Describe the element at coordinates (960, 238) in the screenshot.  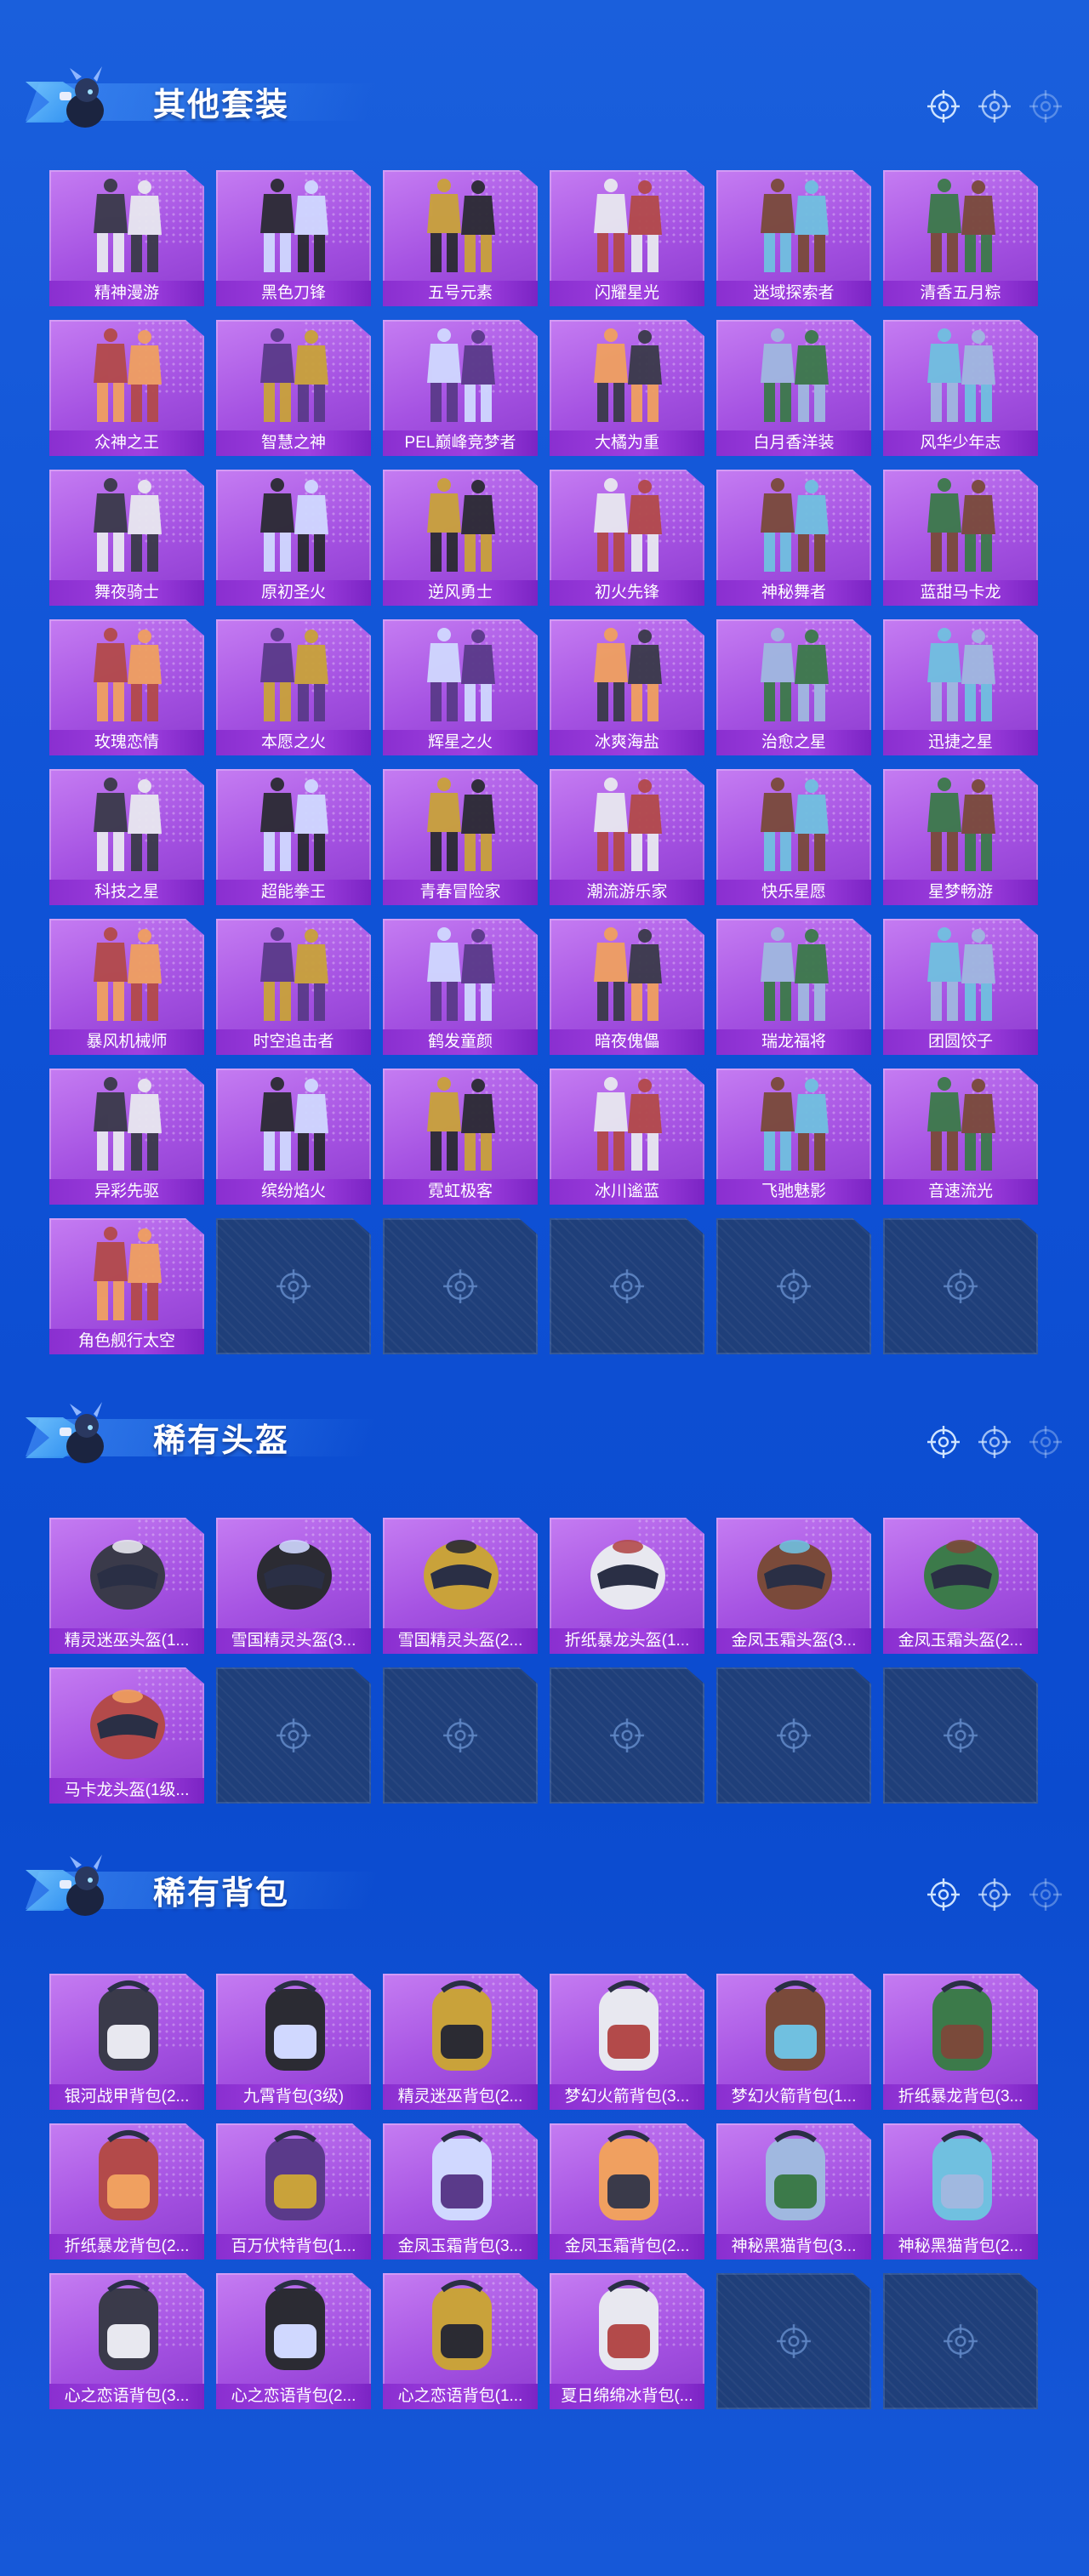
I see `outfit-card: 清香五月粽` at that location.